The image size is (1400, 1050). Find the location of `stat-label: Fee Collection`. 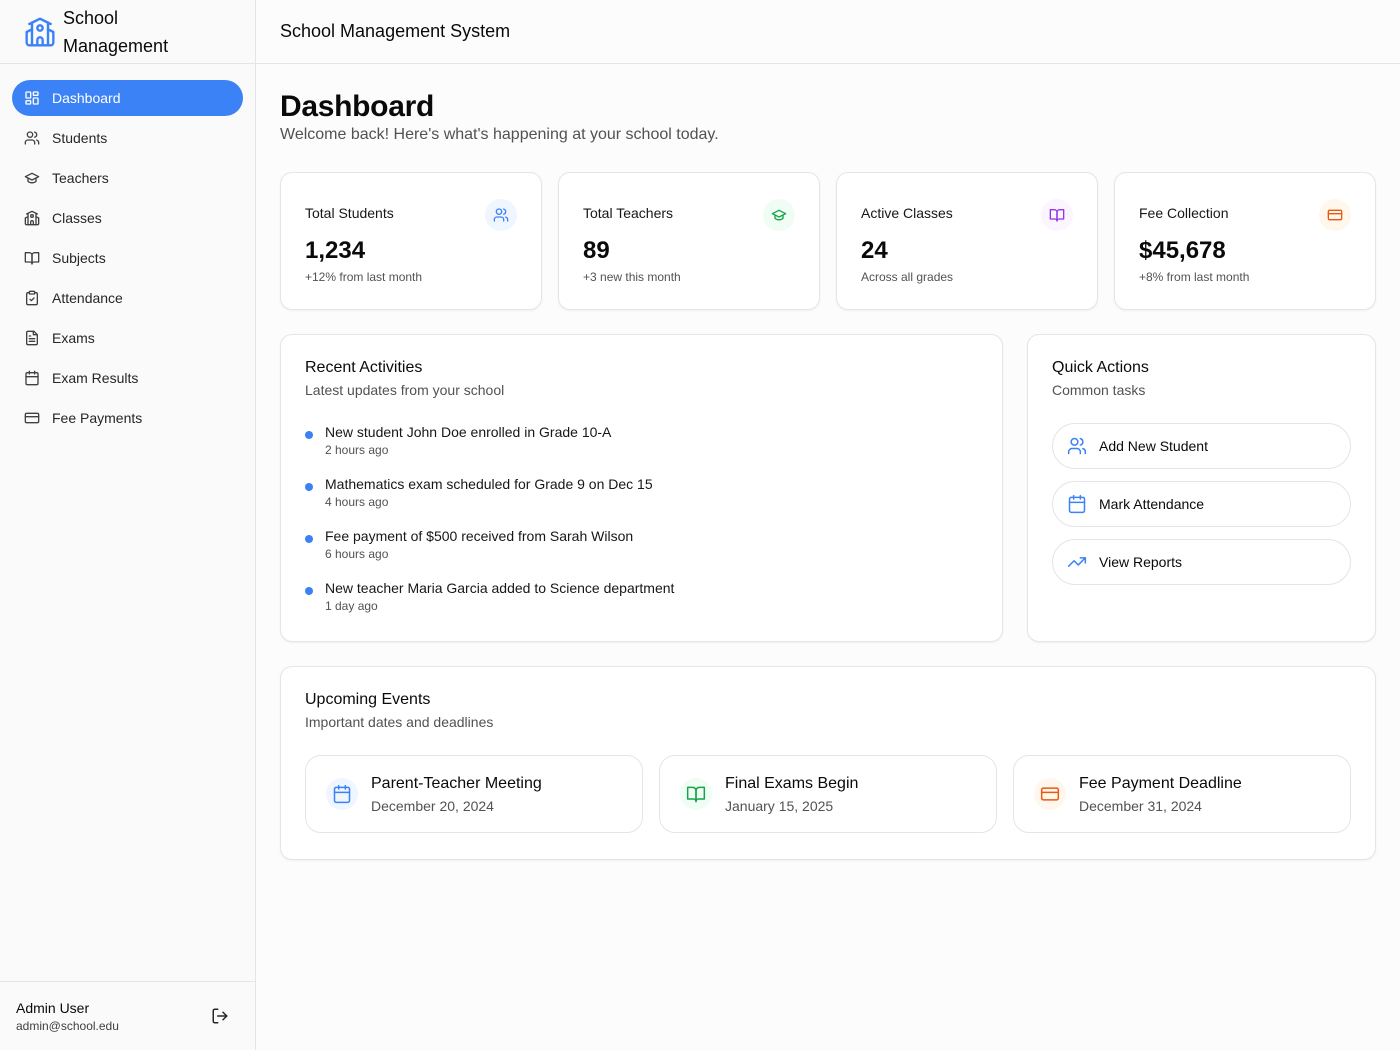

stat-label: Fee Collection is located at coordinates (1184, 213).